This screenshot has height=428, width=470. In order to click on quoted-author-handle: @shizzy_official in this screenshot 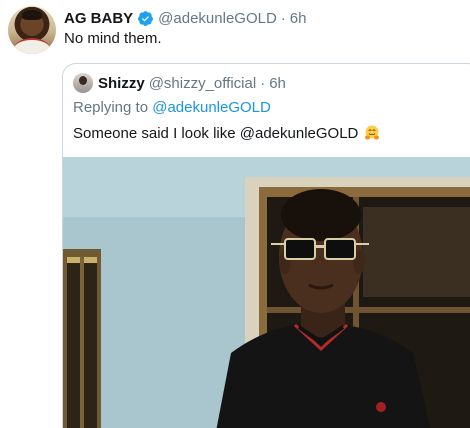, I will do `click(202, 83)`.